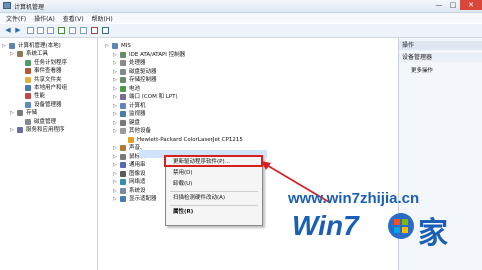 The height and width of the screenshot is (270, 482). I want to click on tree-item-label: 系统工具, so click(37, 54).